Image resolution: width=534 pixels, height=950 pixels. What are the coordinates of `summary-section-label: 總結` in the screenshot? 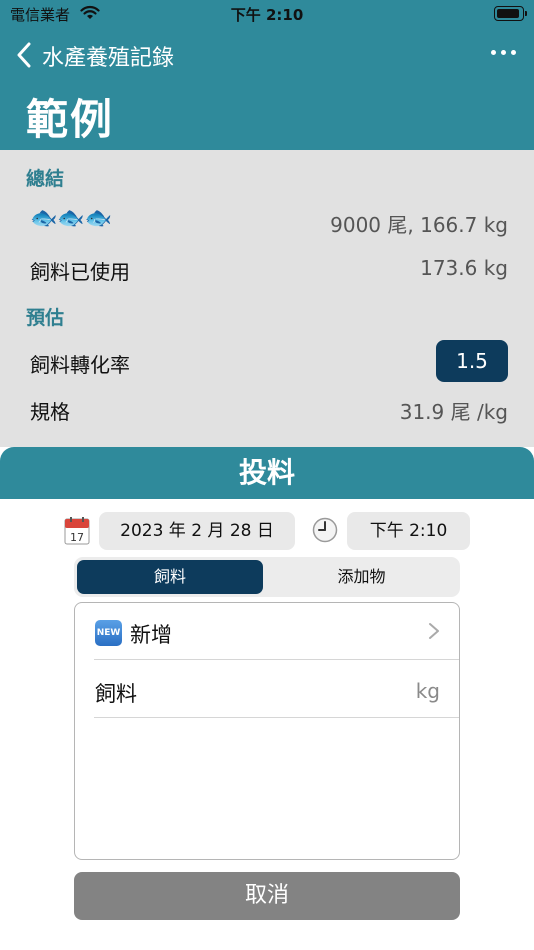 It's located at (45, 179).